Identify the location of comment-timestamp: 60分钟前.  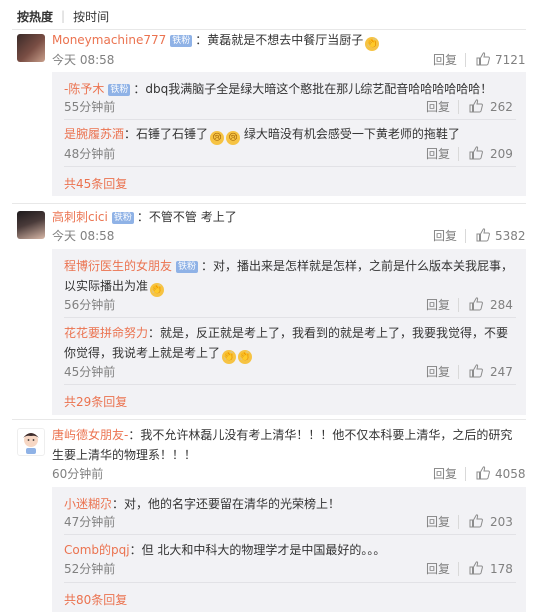
(78, 474).